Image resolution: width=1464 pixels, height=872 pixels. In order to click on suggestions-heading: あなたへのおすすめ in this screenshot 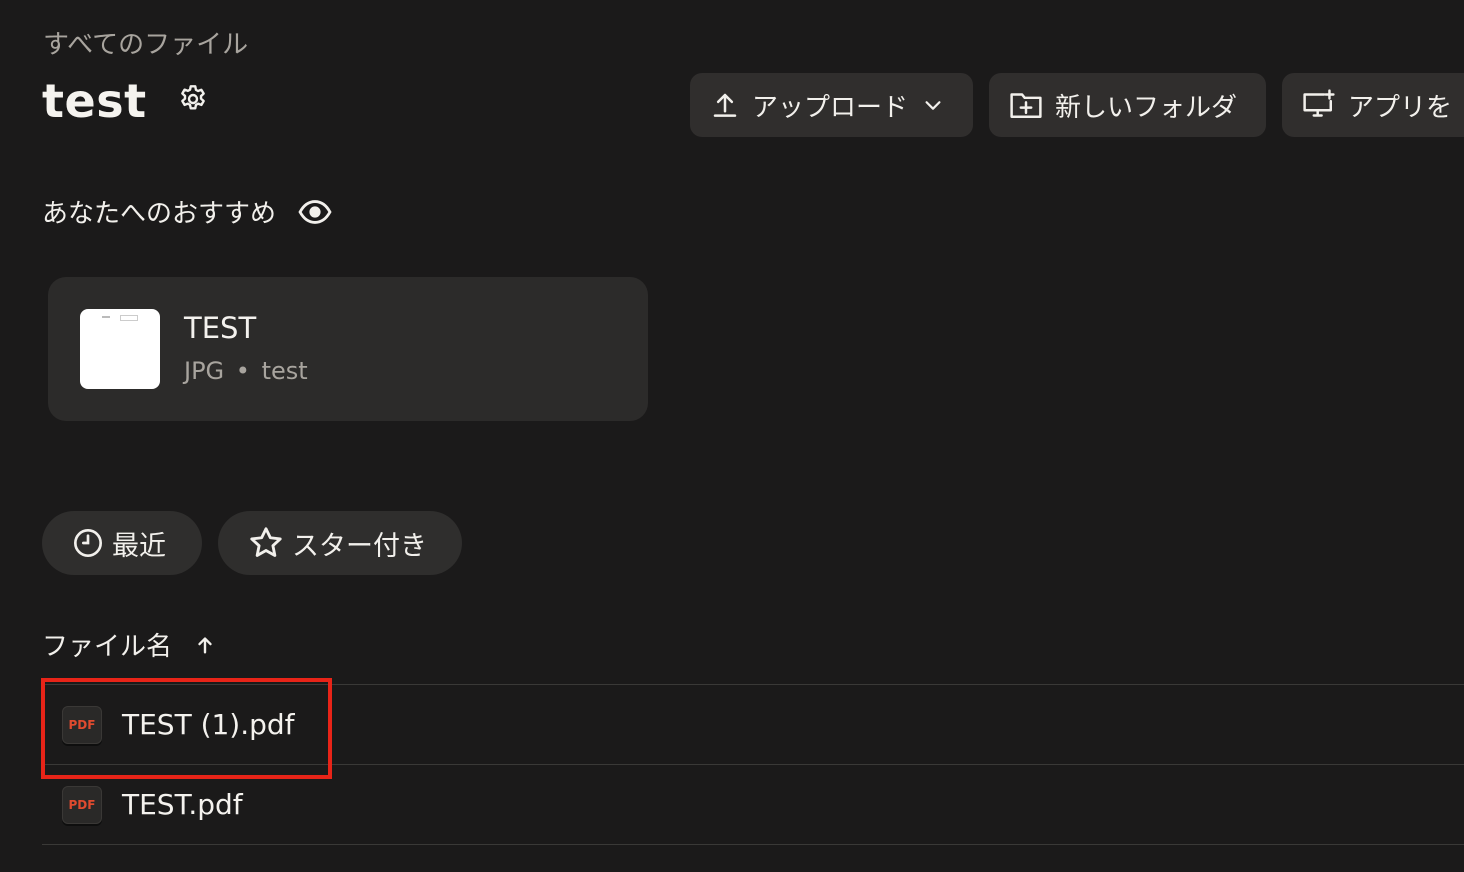, I will do `click(159, 214)`.